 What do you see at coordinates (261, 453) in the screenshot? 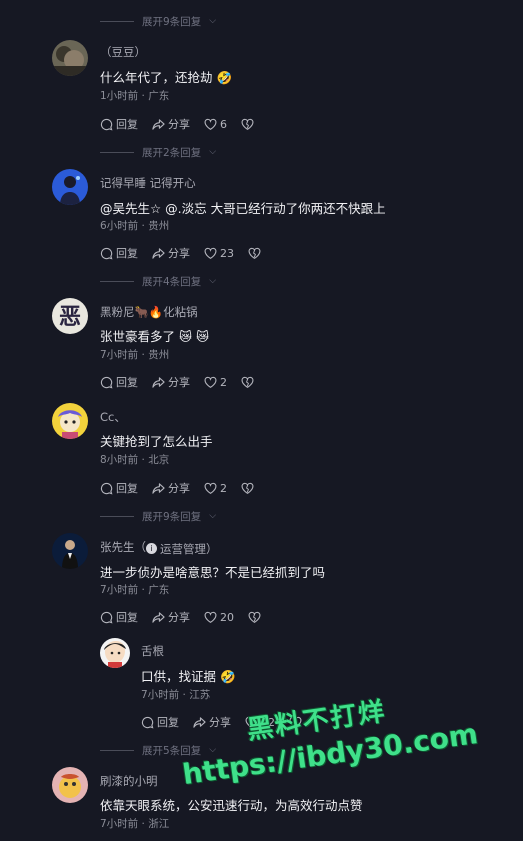
I see `comment: Cc、 关键抢到了怎么出手 8小时前 · 北京 回复 分享 2` at bounding box center [261, 453].